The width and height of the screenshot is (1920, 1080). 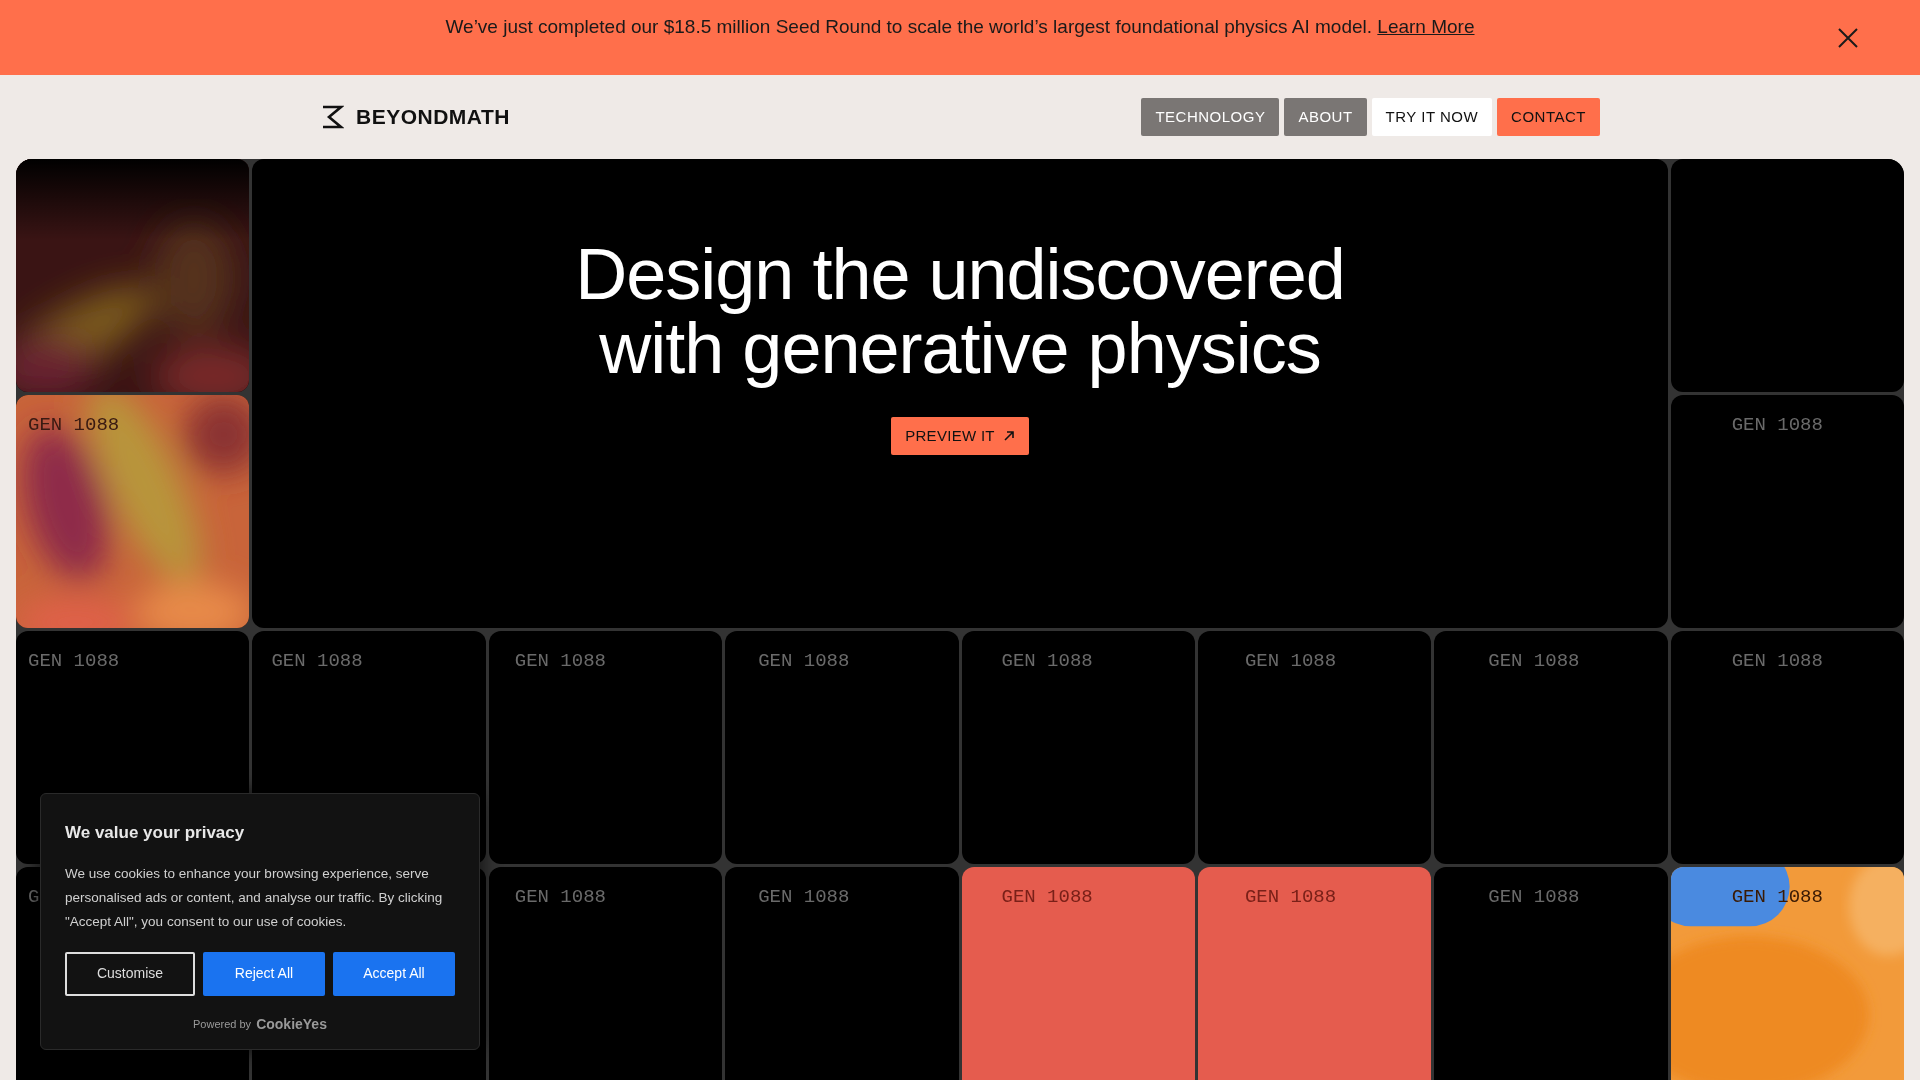 What do you see at coordinates (1426, 27) in the screenshot?
I see `learn-more-link: Learn More` at bounding box center [1426, 27].